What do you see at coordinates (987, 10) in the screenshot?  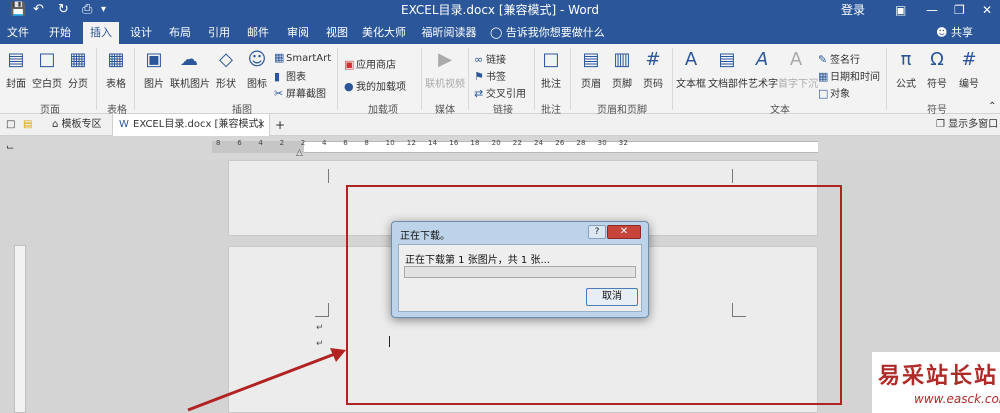 I see `close-window-icon: ✕` at bounding box center [987, 10].